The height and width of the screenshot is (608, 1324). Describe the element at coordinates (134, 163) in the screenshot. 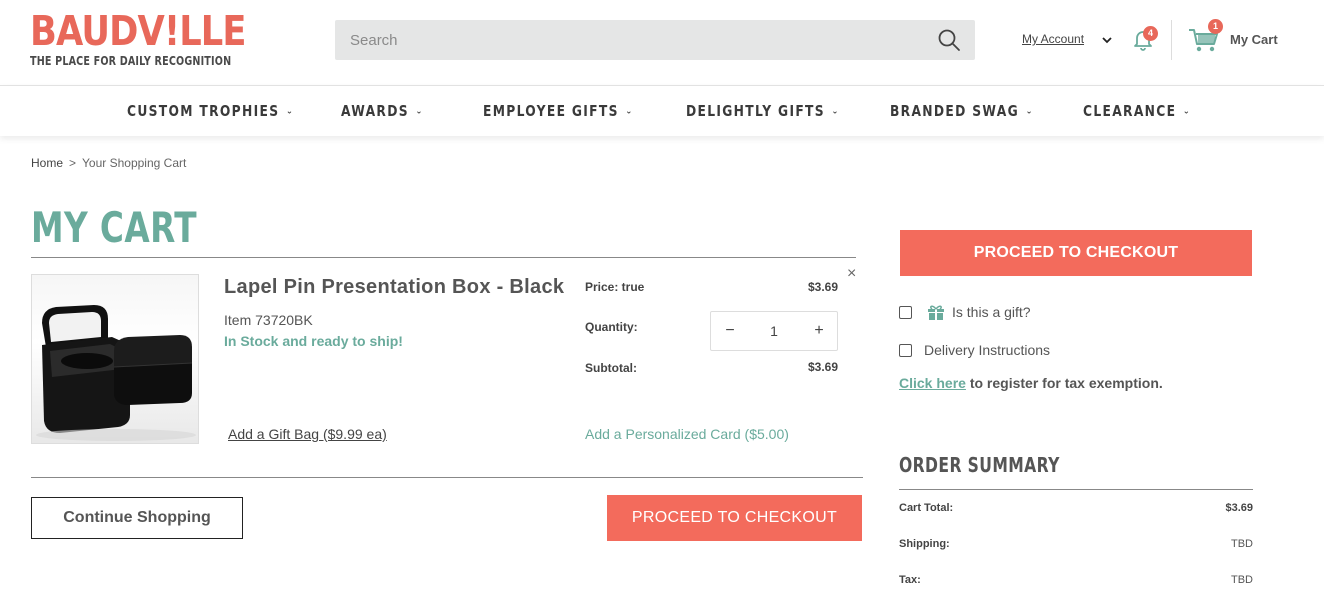

I see `breadcrumb-current: Your Shopping Cart` at that location.